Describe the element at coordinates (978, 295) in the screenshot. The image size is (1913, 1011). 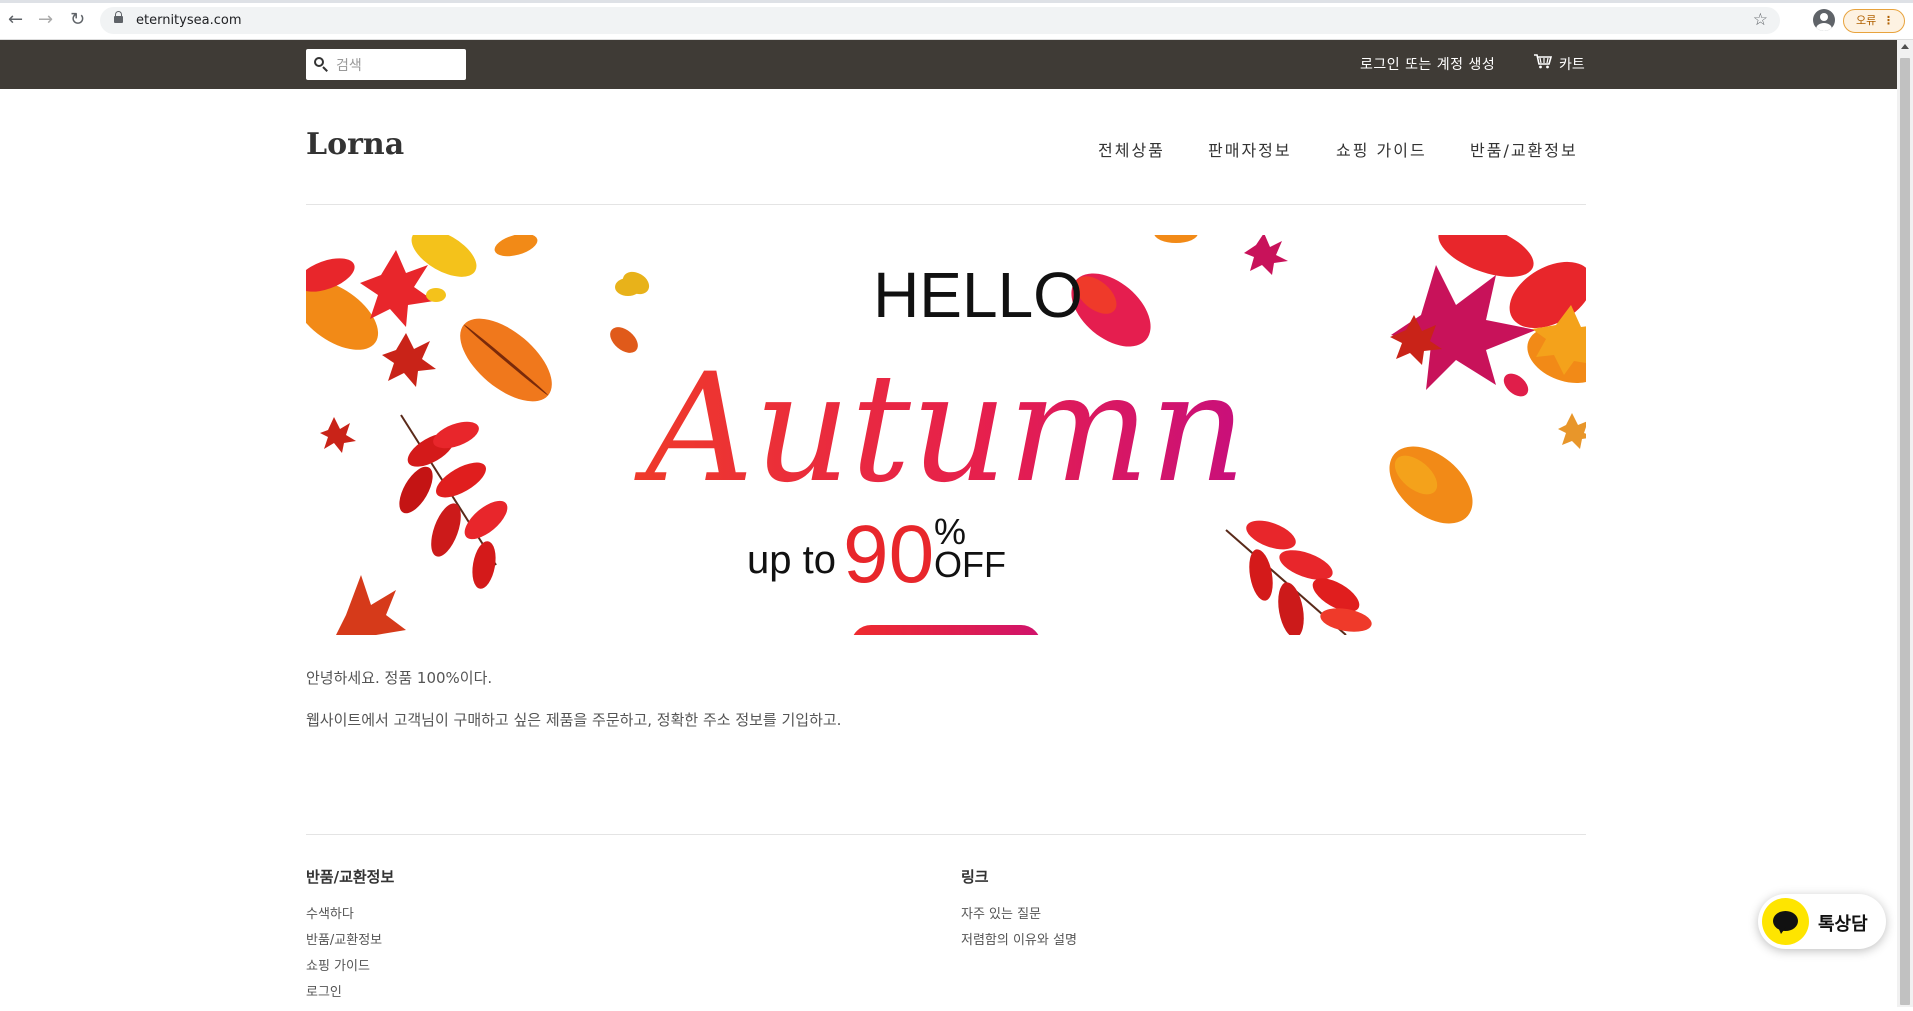
I see `banner-hello-text: HELLO` at that location.